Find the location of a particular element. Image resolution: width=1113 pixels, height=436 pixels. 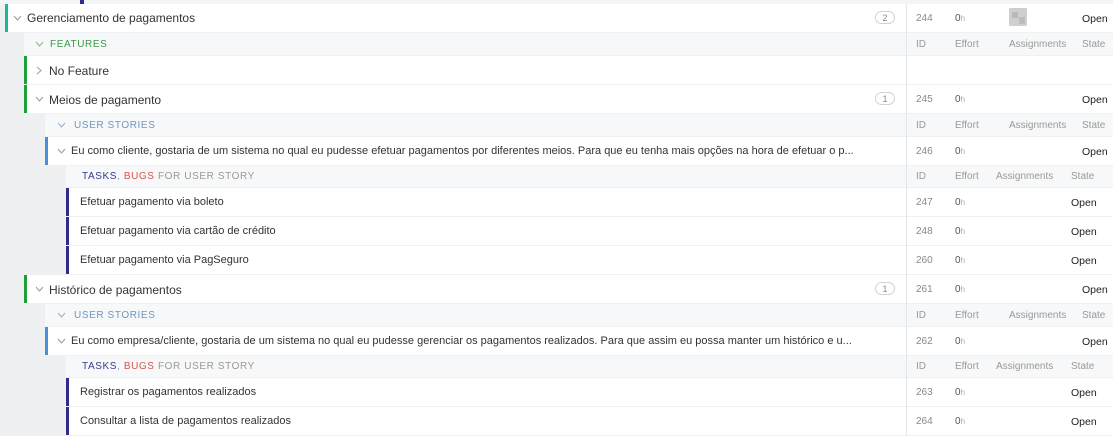

task-title: Registrar os pagamentos realizados is located at coordinates (168, 392).